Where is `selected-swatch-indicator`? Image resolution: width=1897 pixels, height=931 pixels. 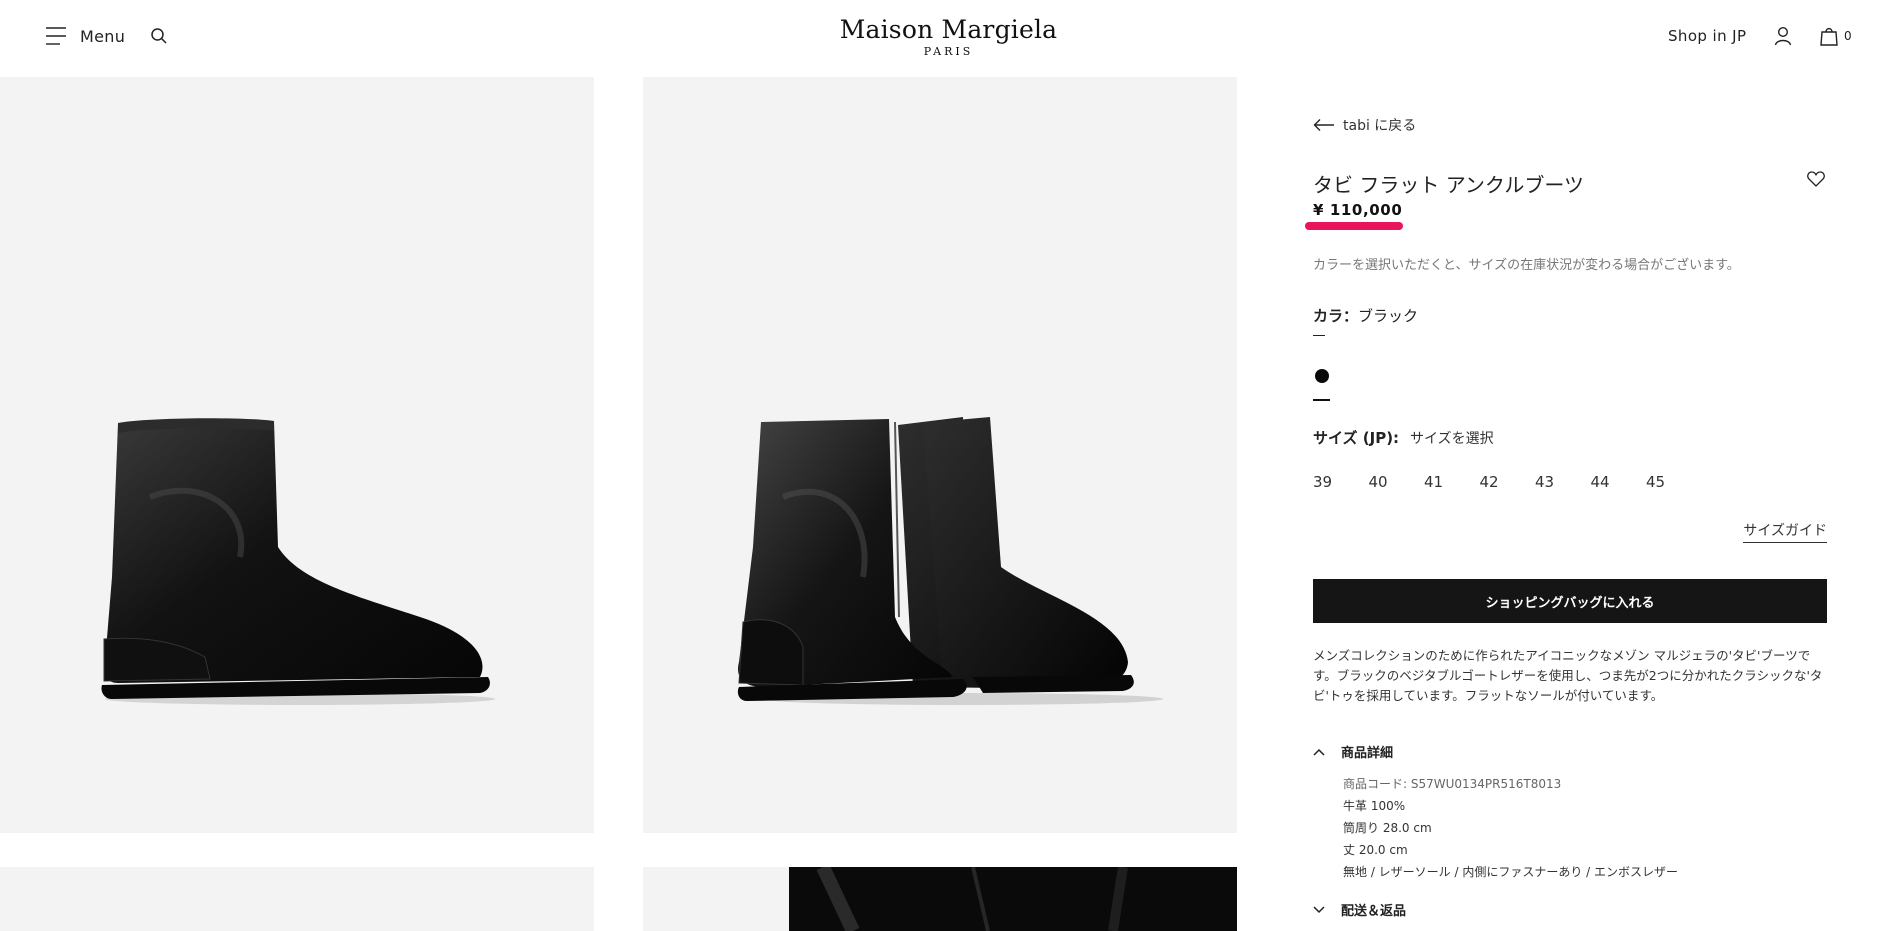 selected-swatch-indicator is located at coordinates (1321, 400).